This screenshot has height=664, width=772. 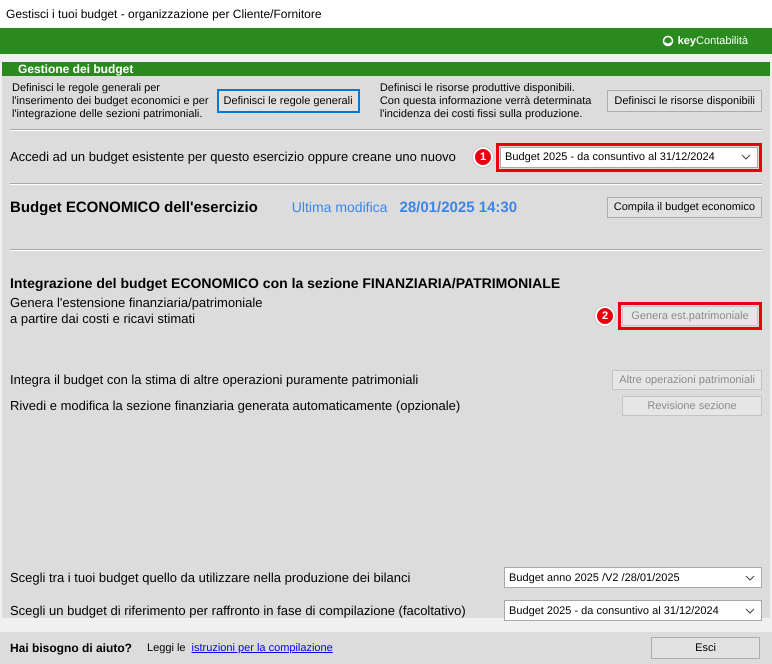 What do you see at coordinates (684, 207) in the screenshot?
I see `action-button: Compila il budget economico` at bounding box center [684, 207].